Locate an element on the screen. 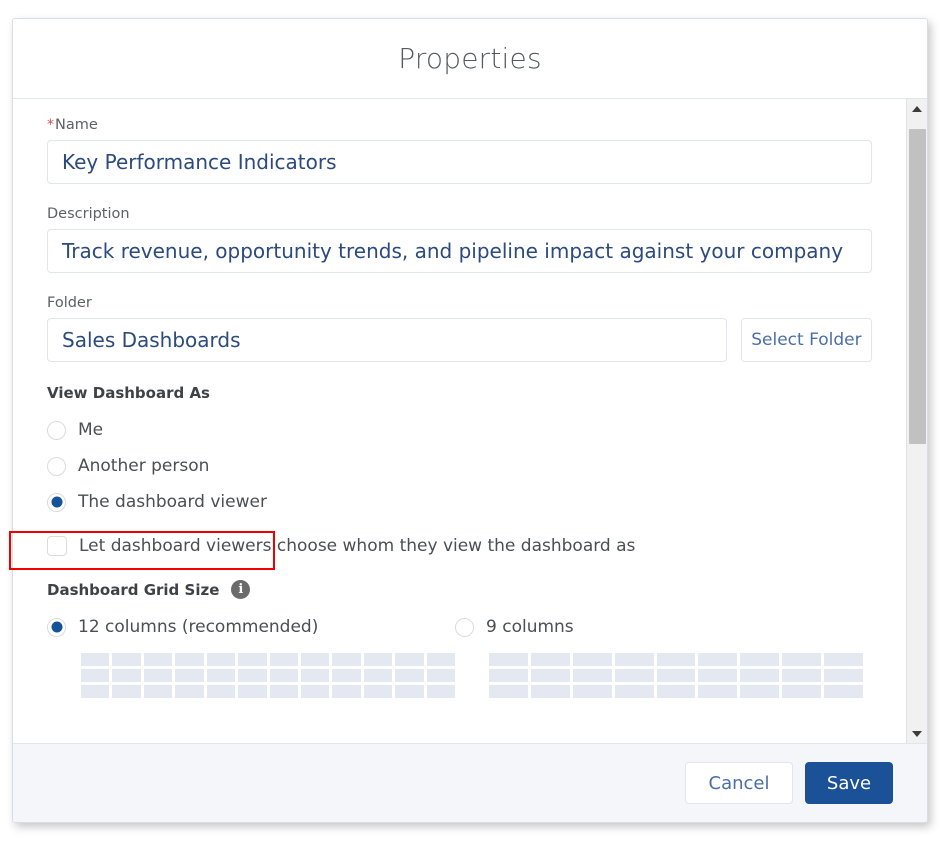 The image size is (940, 847). info-icon: i is located at coordinates (241, 589).